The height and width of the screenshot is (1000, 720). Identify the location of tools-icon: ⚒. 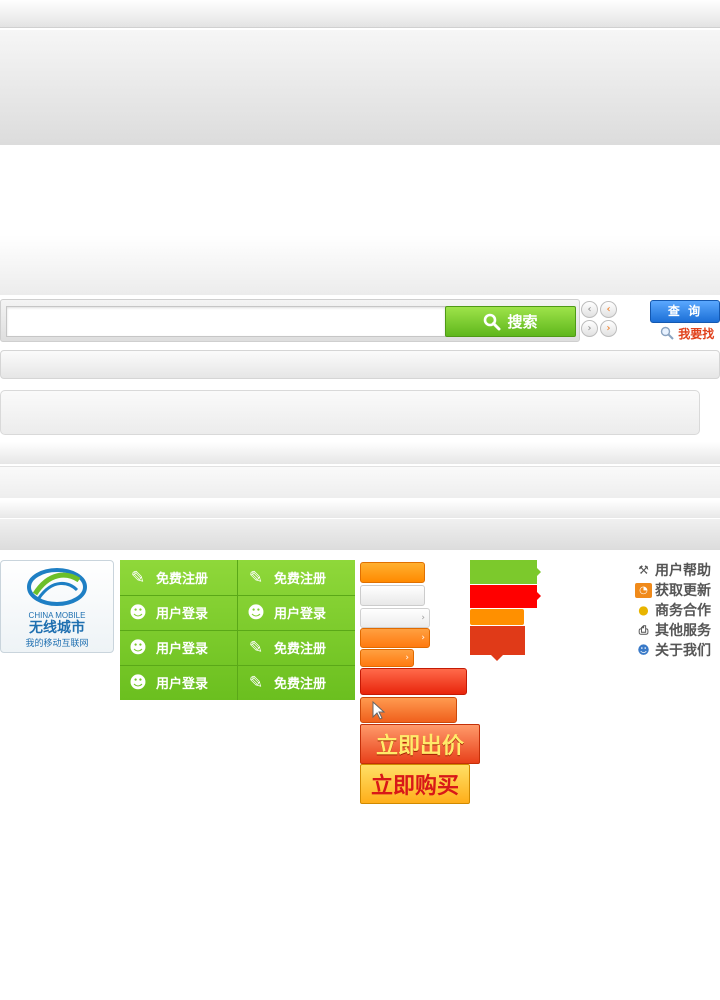
(643, 569).